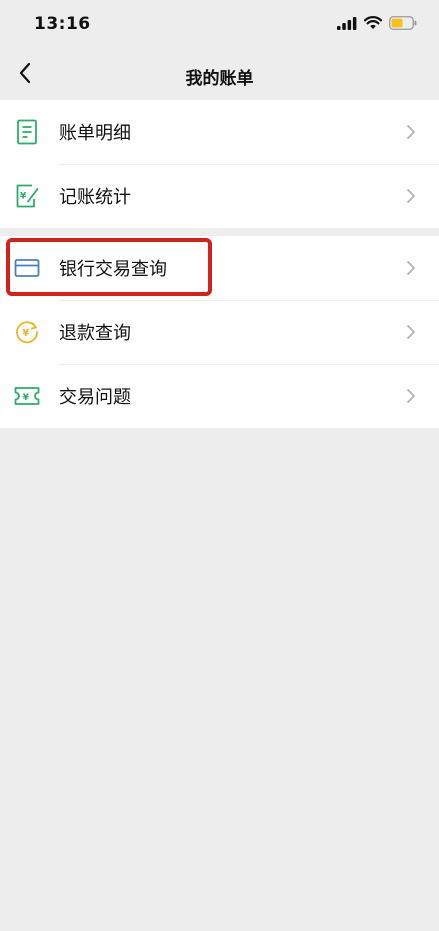  What do you see at coordinates (27, 268) in the screenshot?
I see `bank-card-icon` at bounding box center [27, 268].